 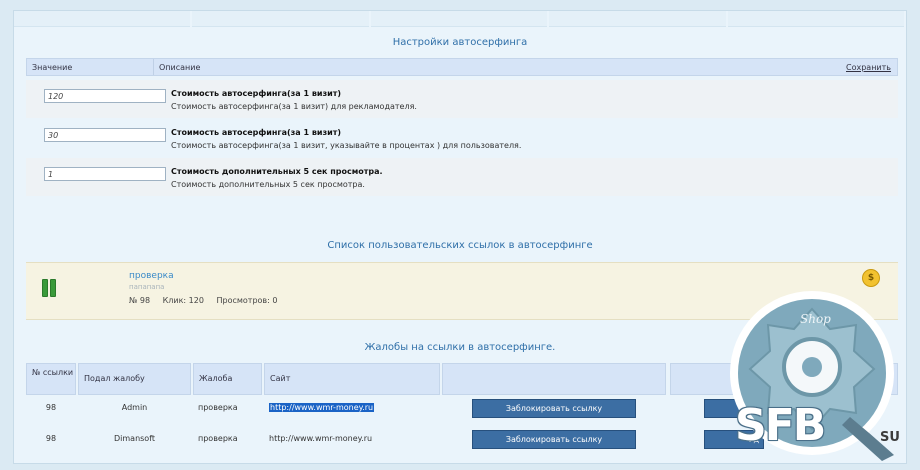 What do you see at coordinates (460, 19) in the screenshot?
I see `top-strip` at bounding box center [460, 19].